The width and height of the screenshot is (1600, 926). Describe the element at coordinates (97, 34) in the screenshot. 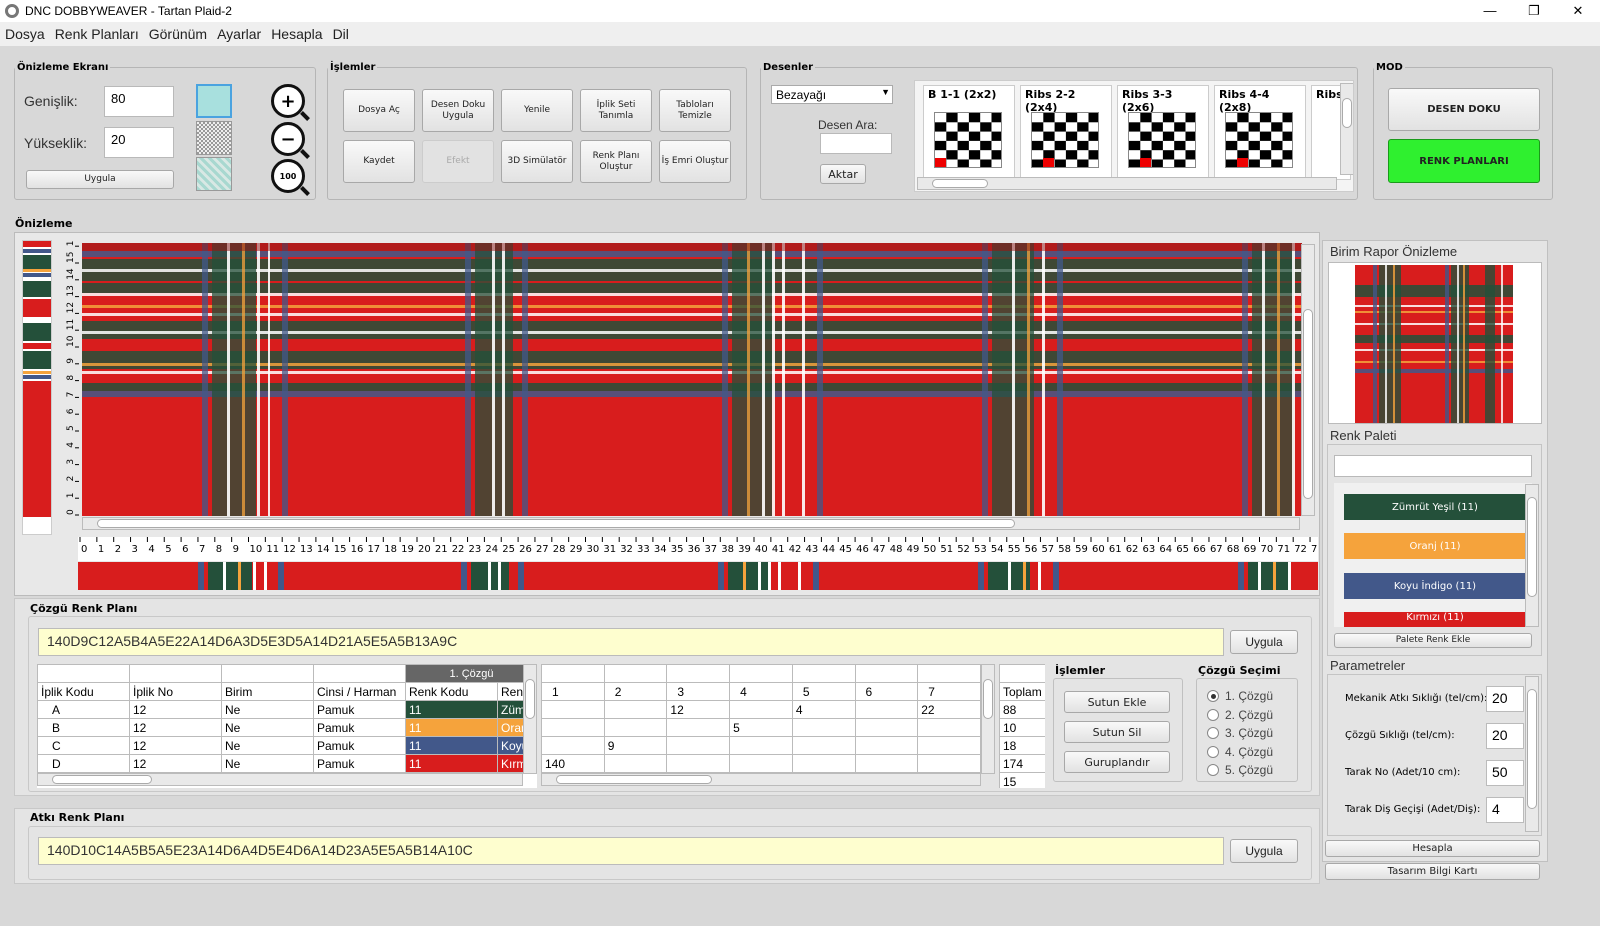

I see `menu-renk-planlari: Renk Planları` at that location.